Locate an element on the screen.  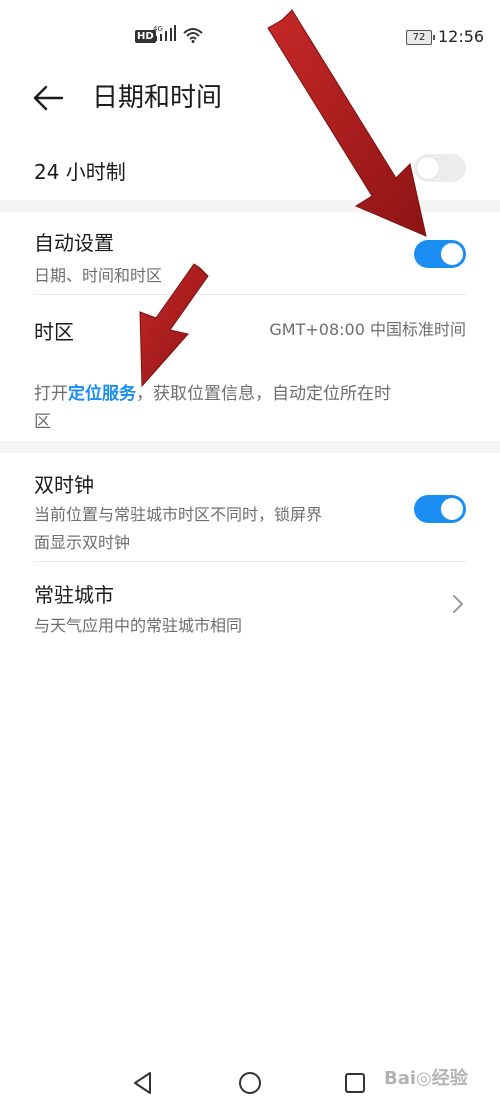
nav-home-icon is located at coordinates (250, 1083).